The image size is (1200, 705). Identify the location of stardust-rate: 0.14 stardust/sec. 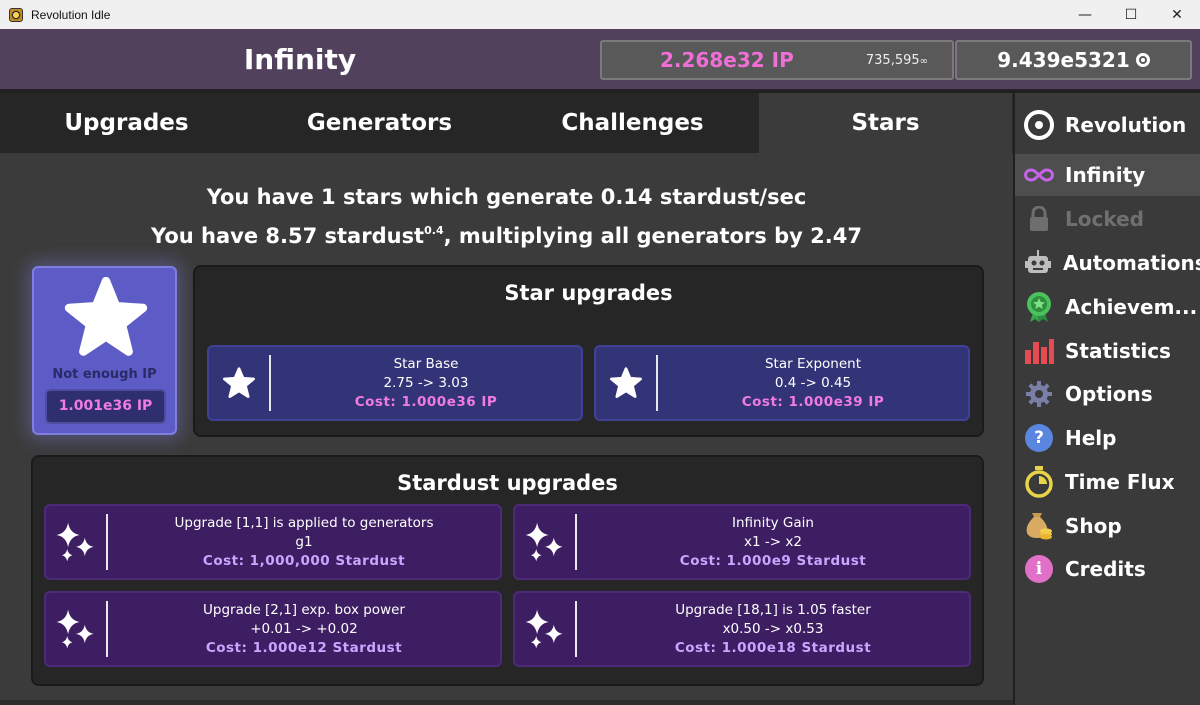
(703, 197).